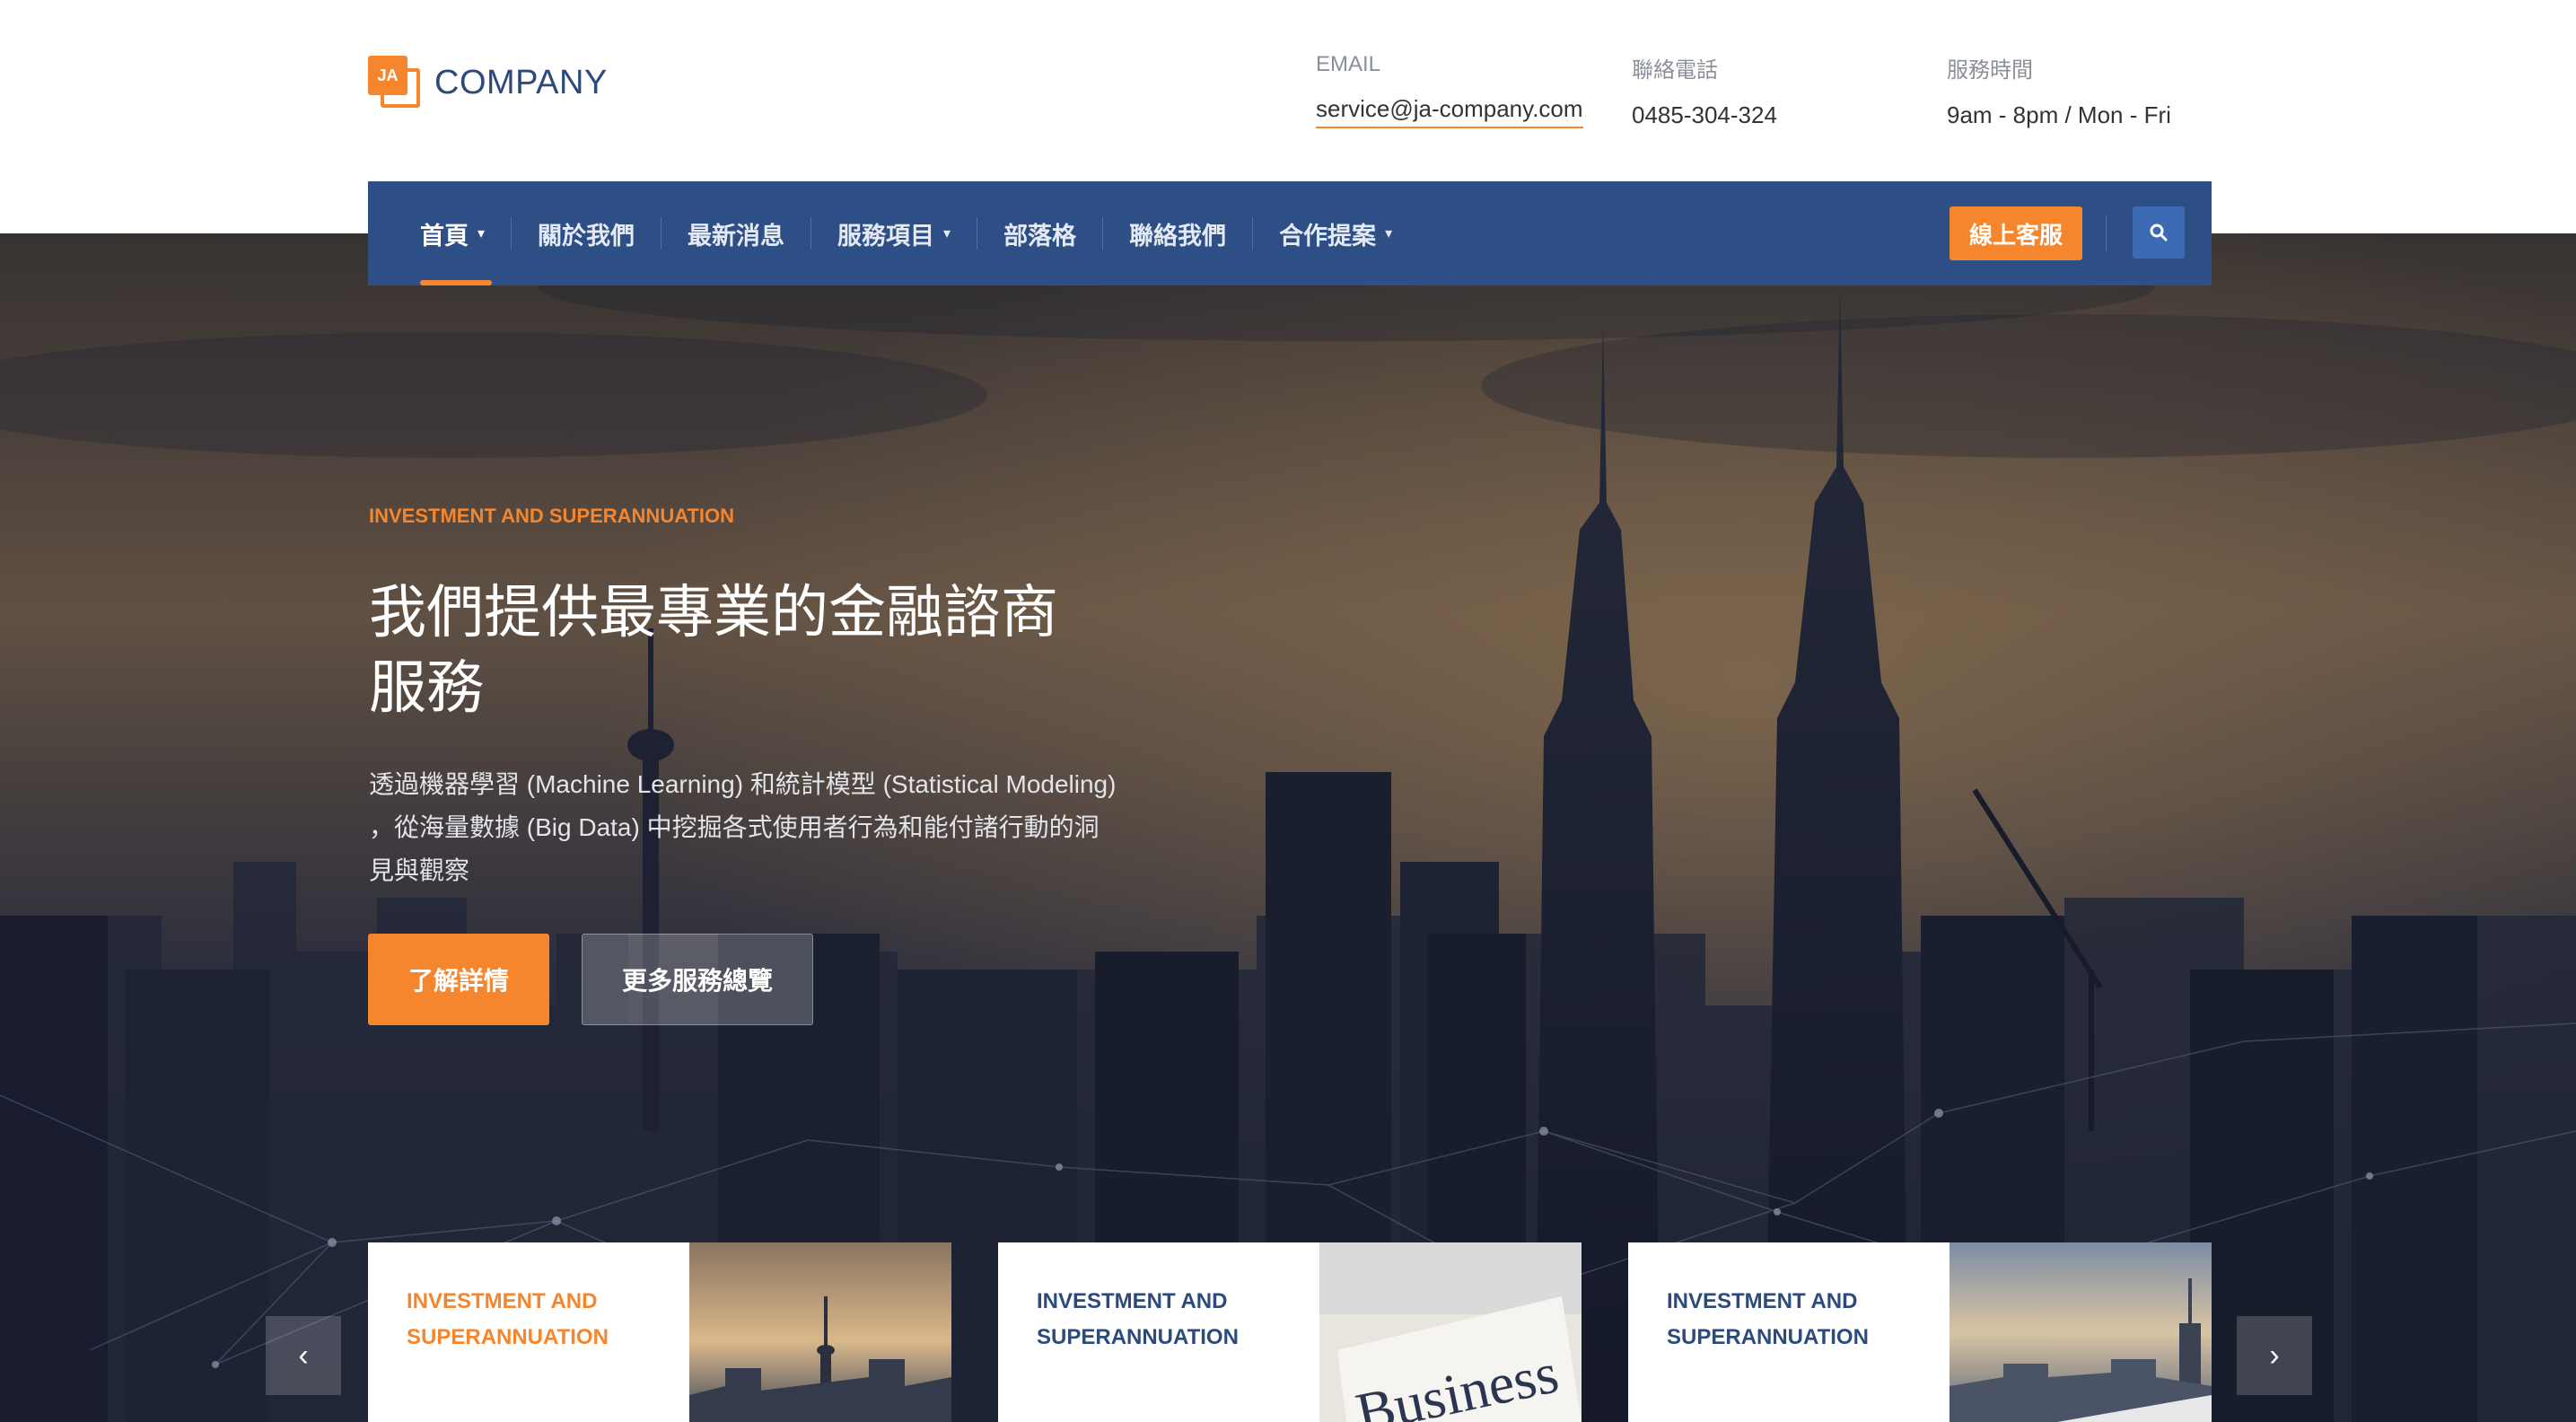 The height and width of the screenshot is (1422, 2576). I want to click on nav-item-news: 最新消息, so click(736, 233).